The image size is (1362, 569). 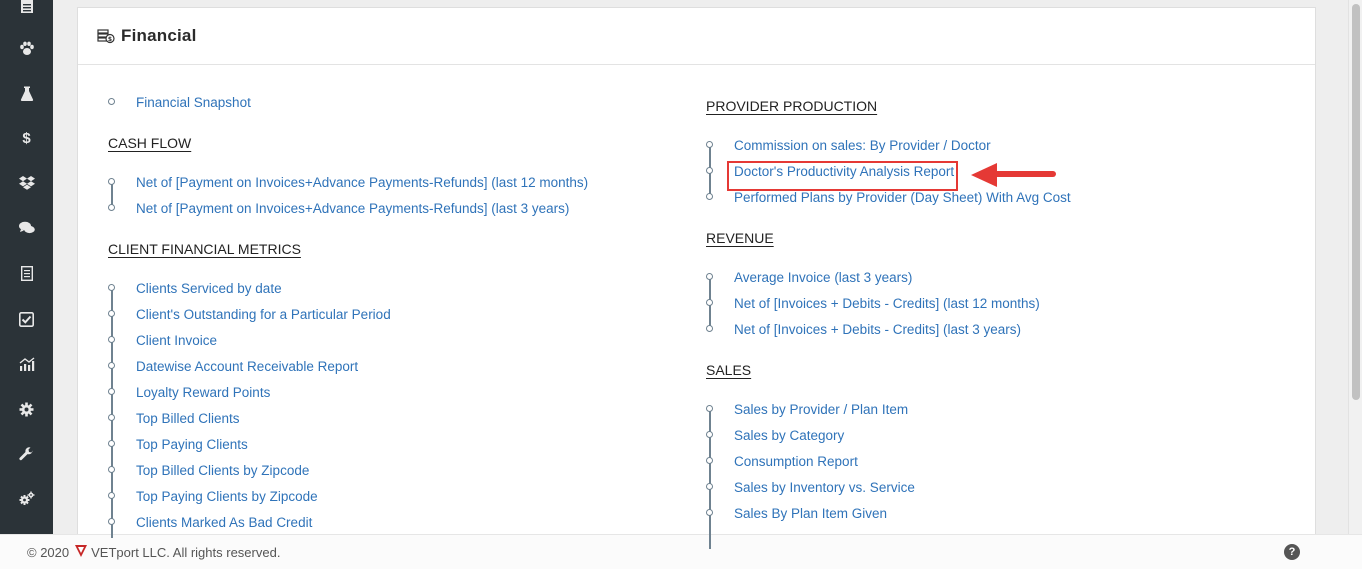 I want to click on highlight-box, so click(x=842, y=176).